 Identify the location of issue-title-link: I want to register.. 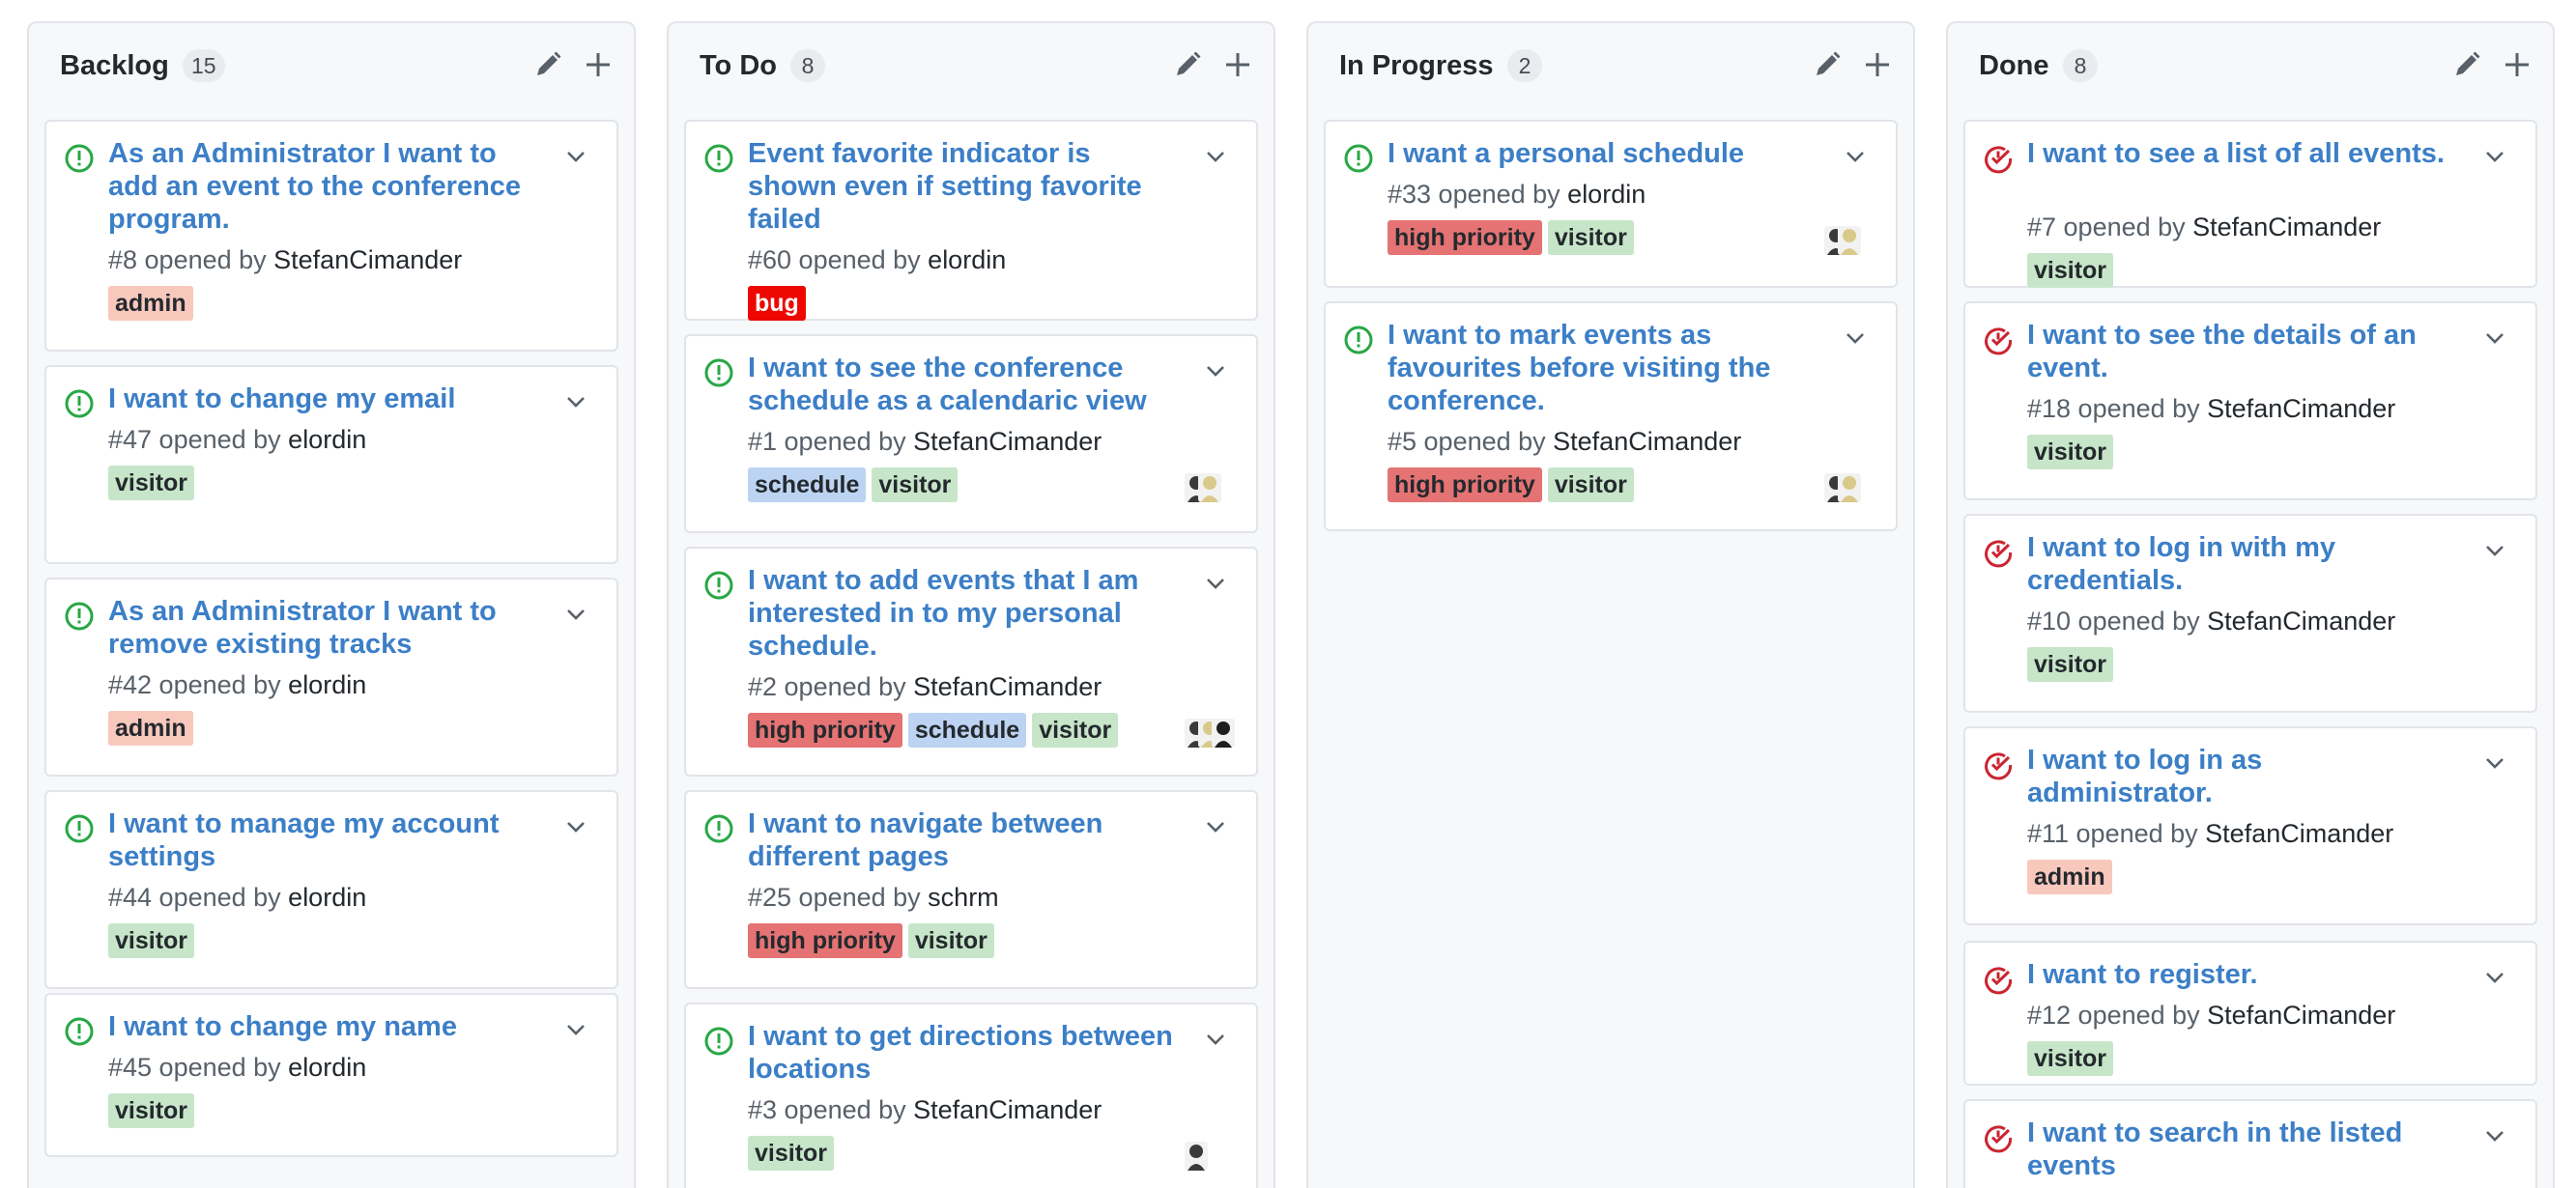
(2240, 974).